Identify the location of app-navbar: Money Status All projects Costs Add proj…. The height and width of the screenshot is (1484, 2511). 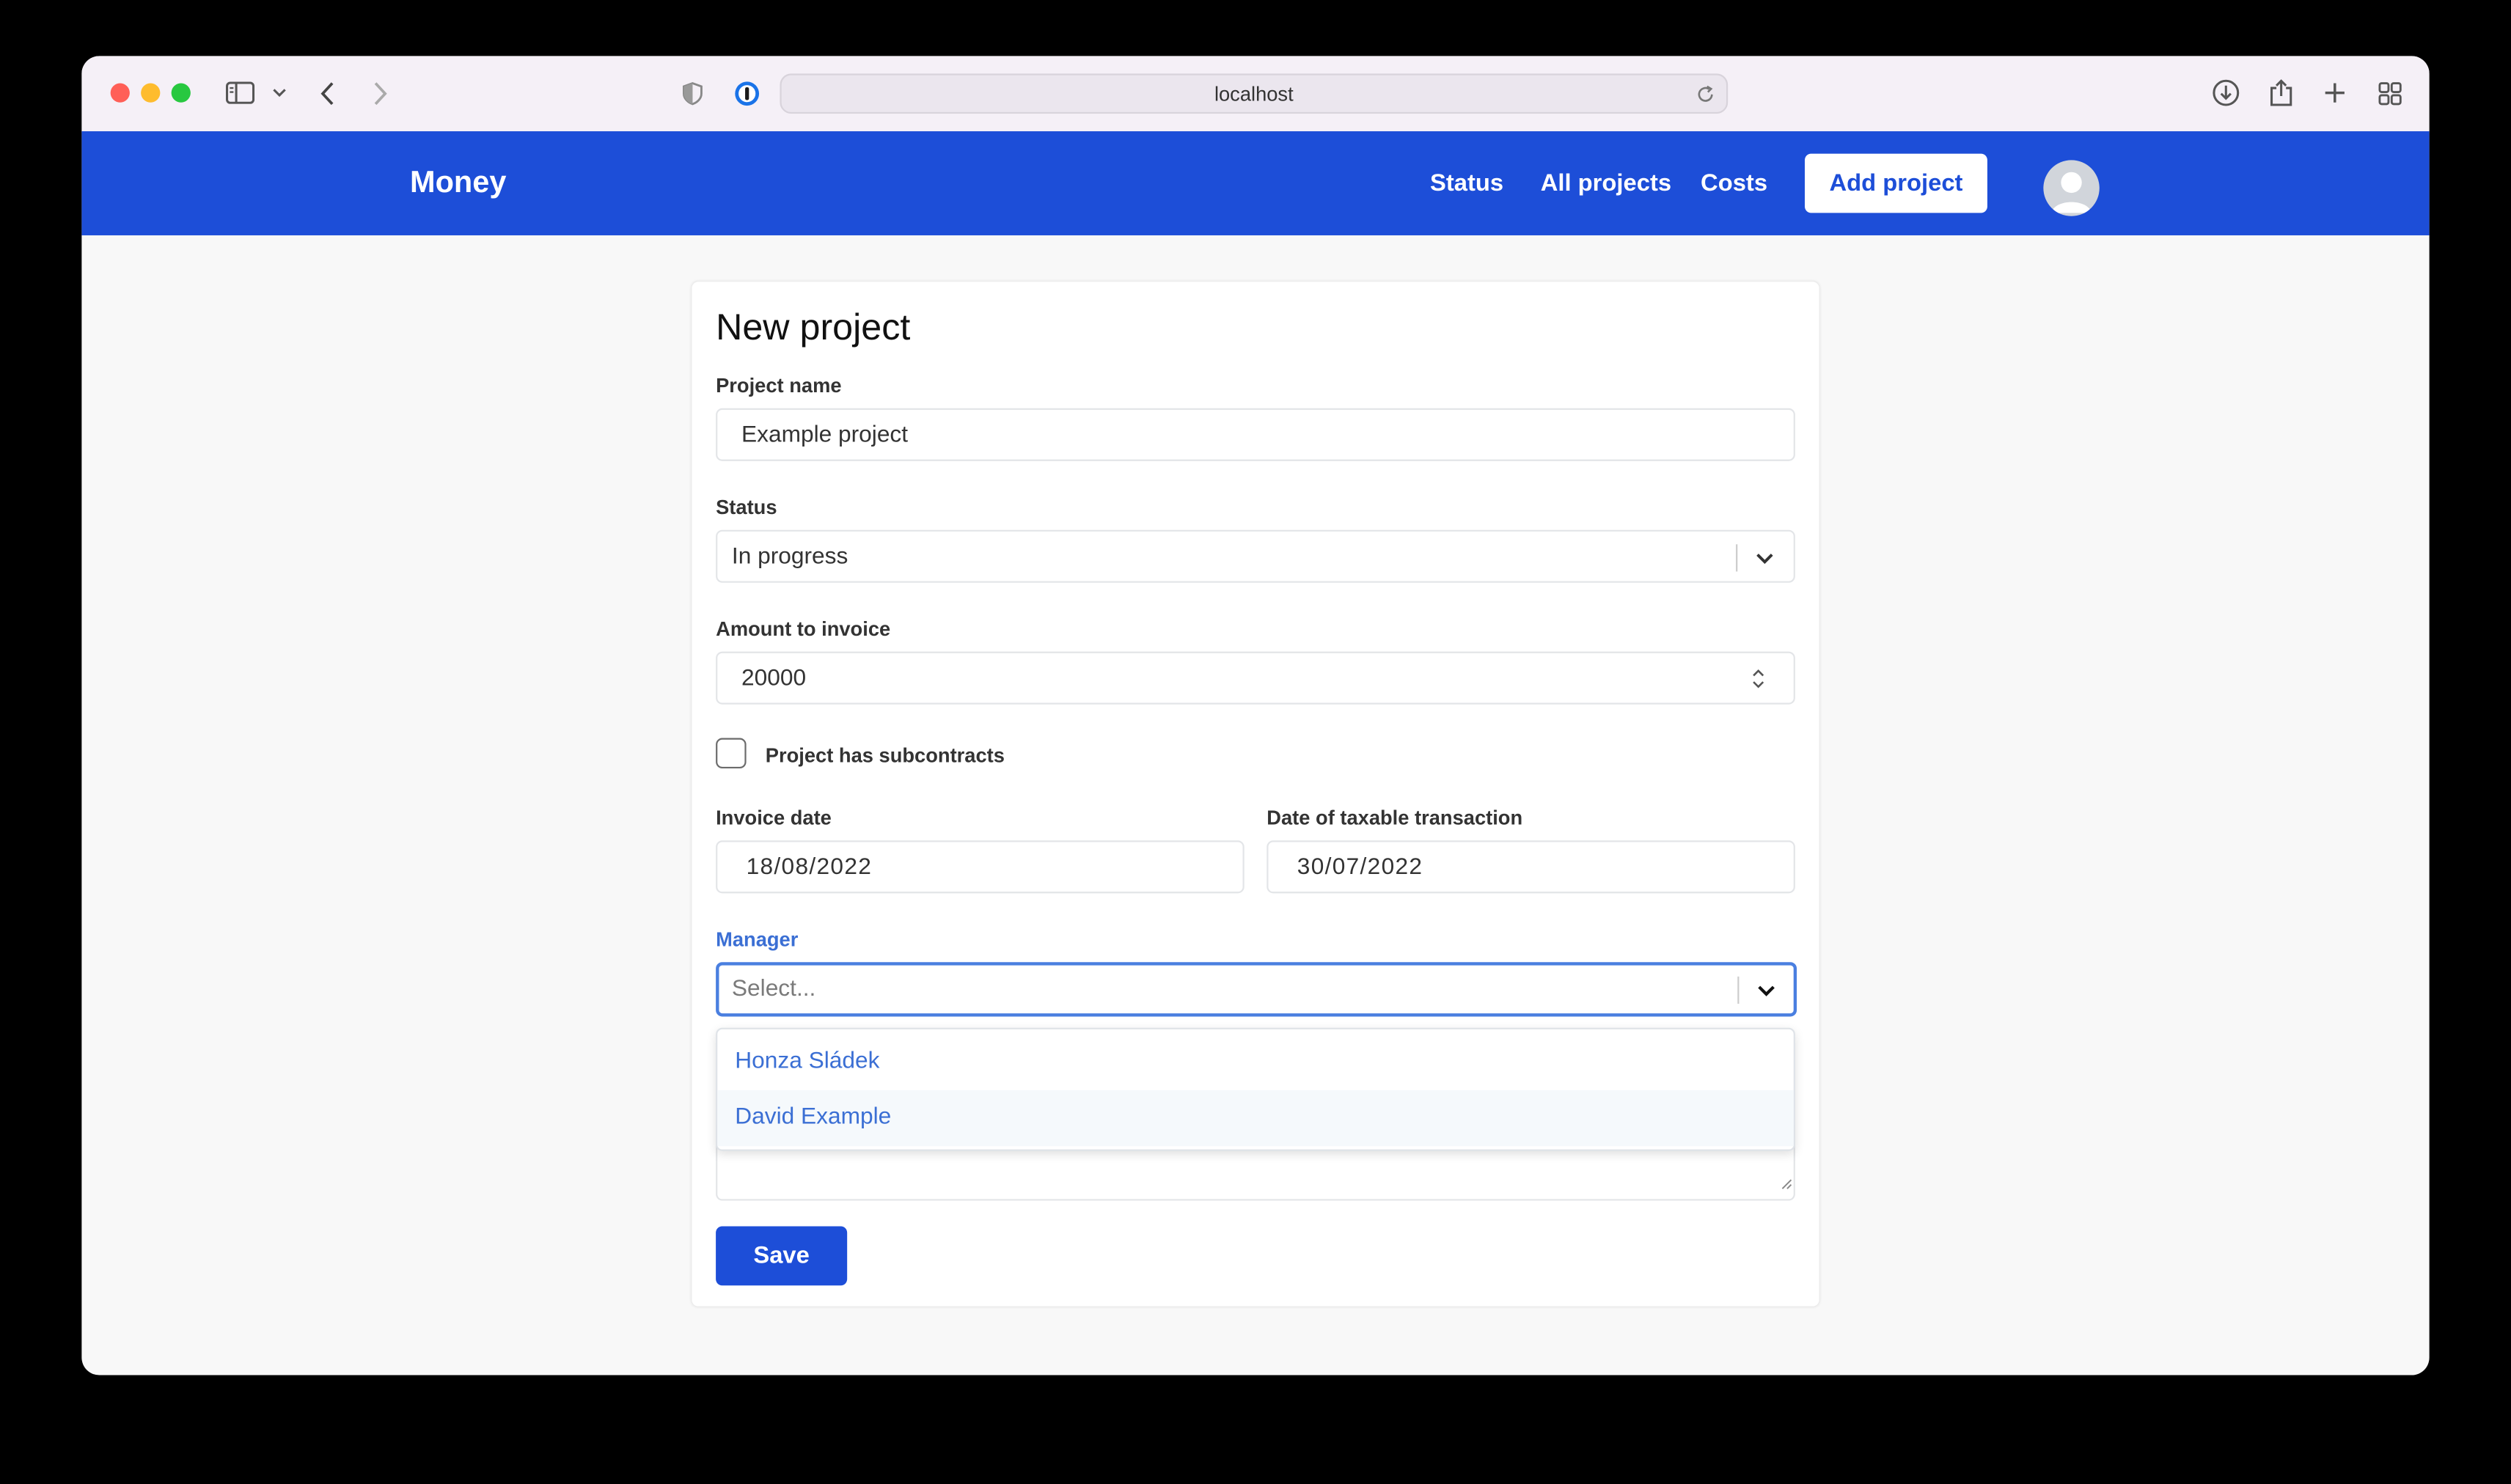
(1255, 183).